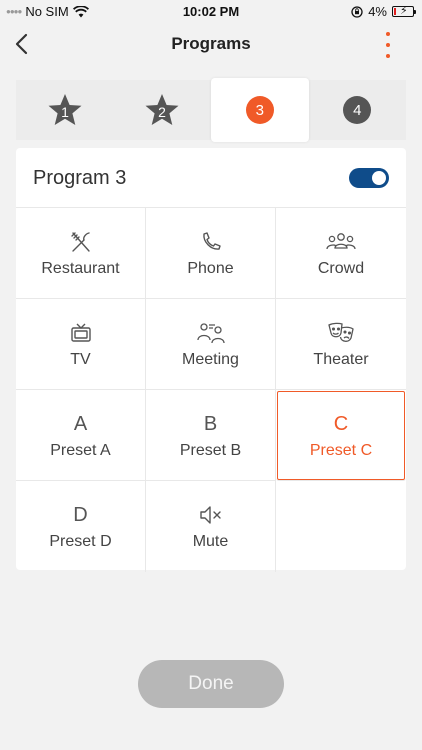  What do you see at coordinates (80, 541) in the screenshot?
I see `cell-label: Preset D` at bounding box center [80, 541].